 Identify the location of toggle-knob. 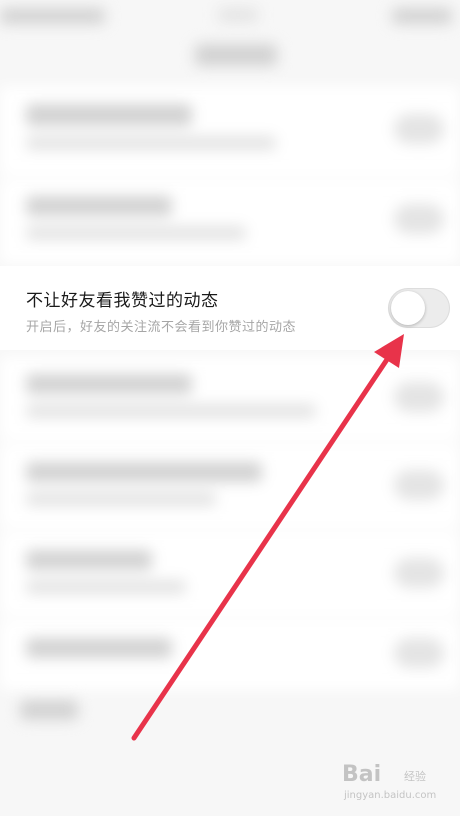
(408, 308).